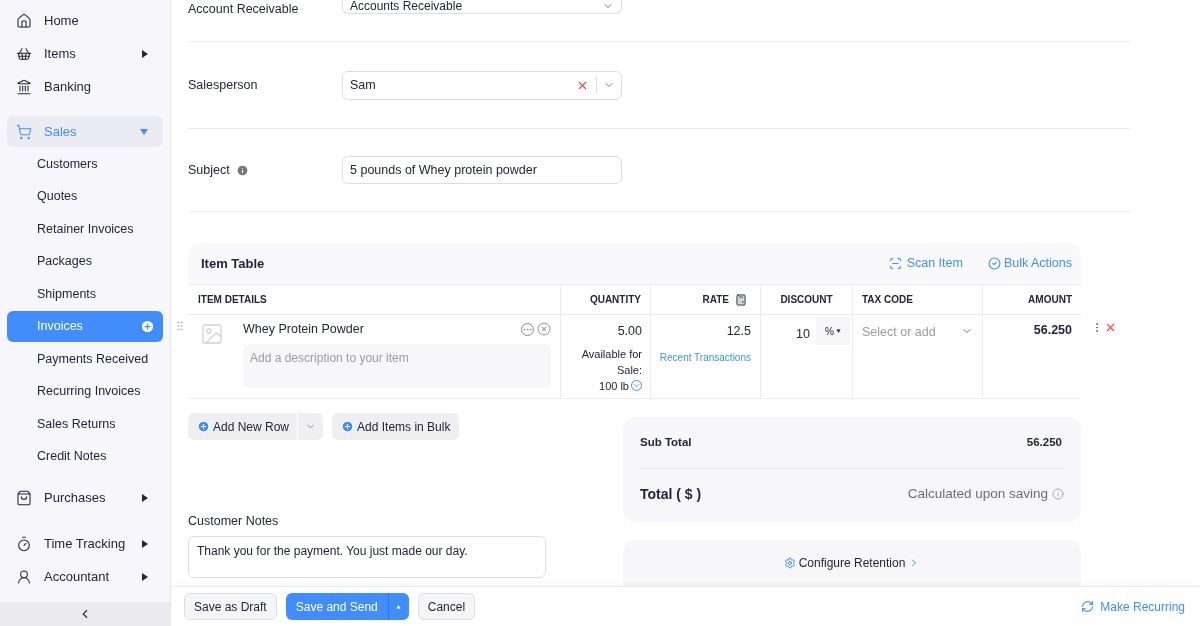 The width and height of the screenshot is (1200, 626). What do you see at coordinates (790, 330) in the screenshot?
I see `discount-value: 10` at bounding box center [790, 330].